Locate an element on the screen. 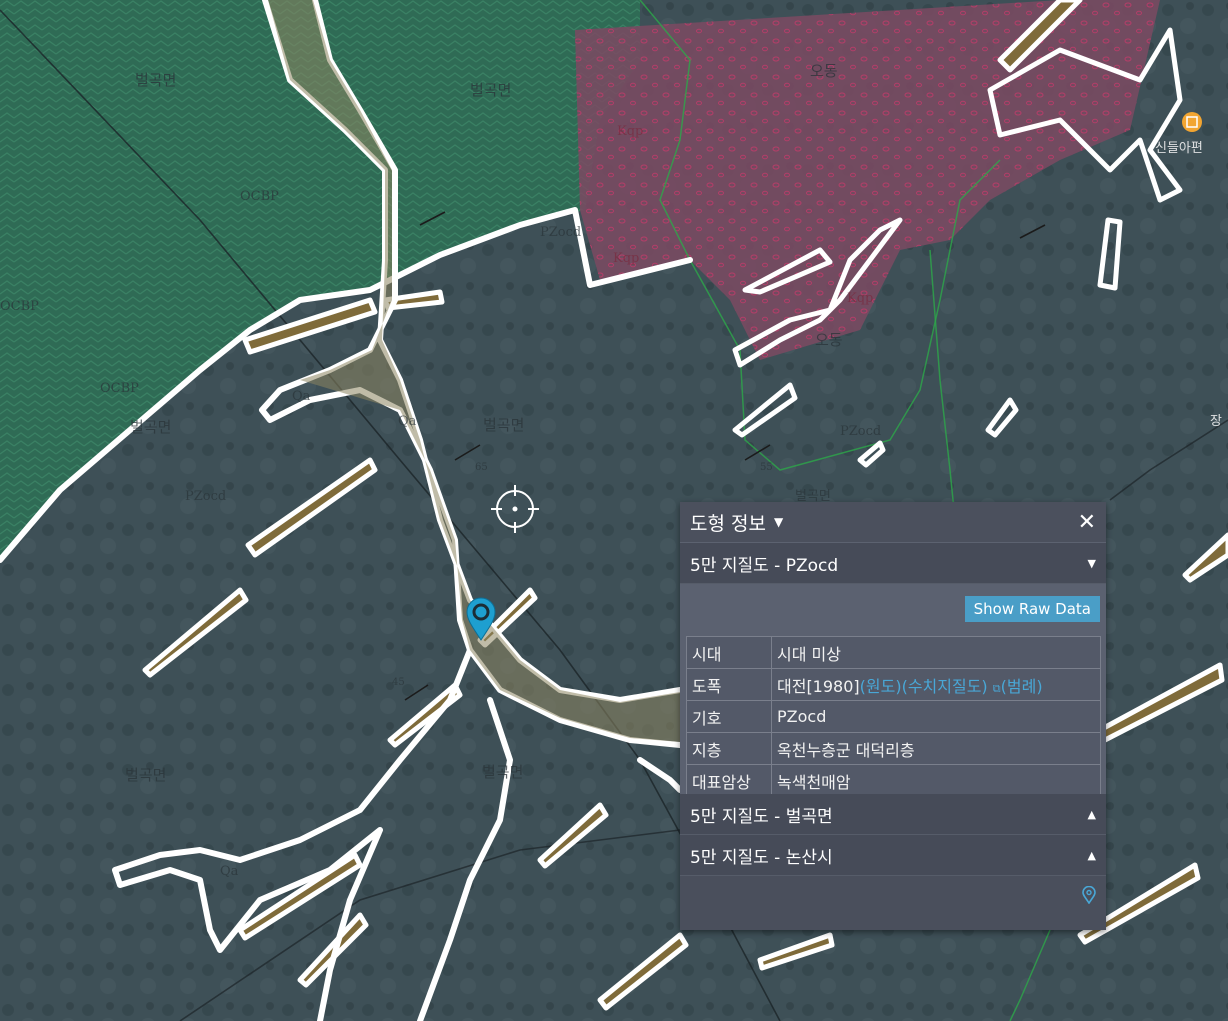  section-header-byeolgok: 5만 지질도 - 벌곡면 ▲ is located at coordinates (893, 814).